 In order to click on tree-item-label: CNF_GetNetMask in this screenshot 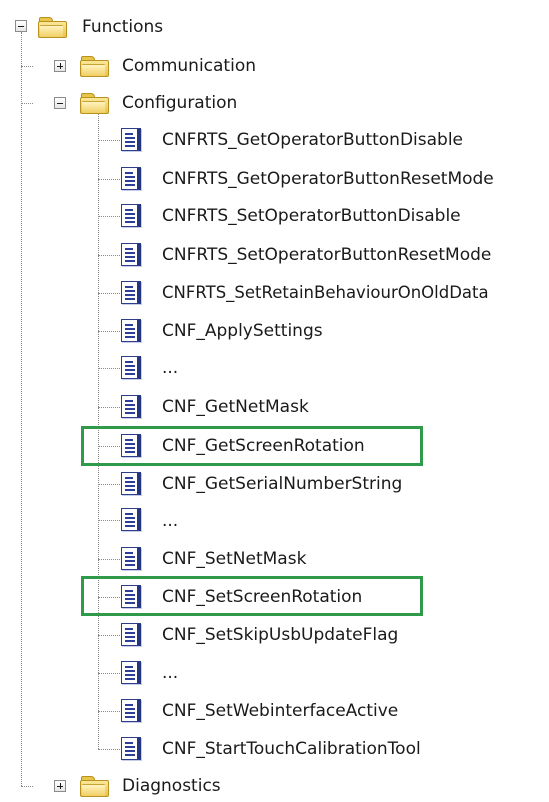, I will do `click(235, 407)`.